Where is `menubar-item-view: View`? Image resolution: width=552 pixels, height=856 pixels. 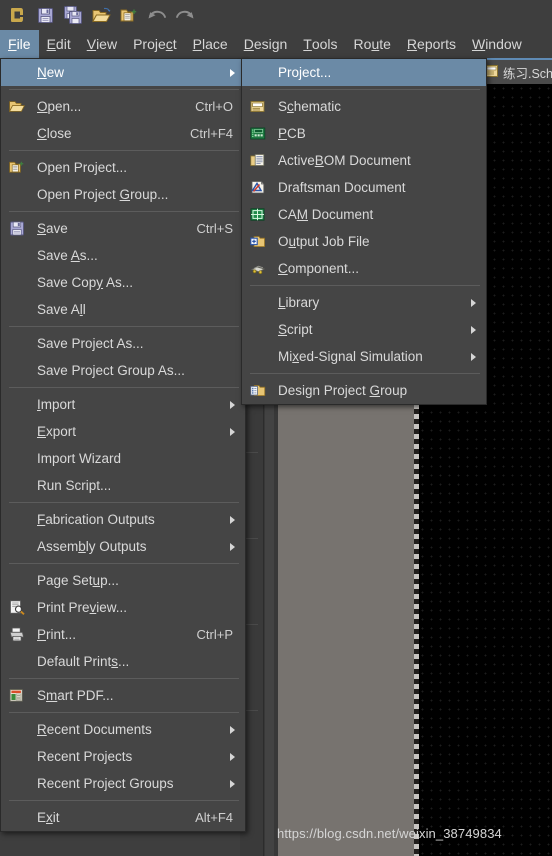
menubar-item-view: View is located at coordinates (102, 44).